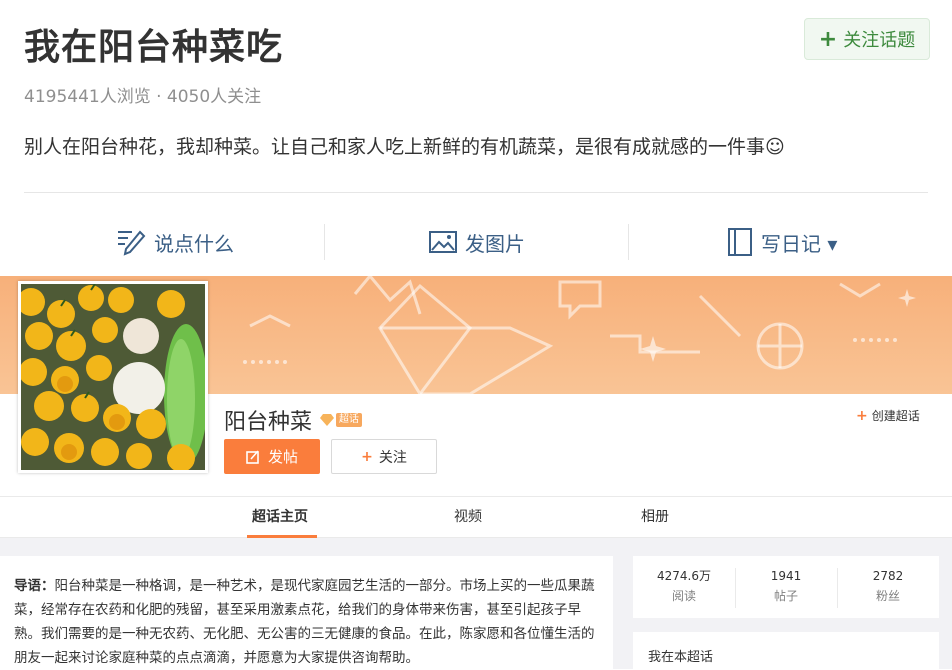 This screenshot has height=670, width=952. I want to click on tab-video: 视频, so click(468, 517).